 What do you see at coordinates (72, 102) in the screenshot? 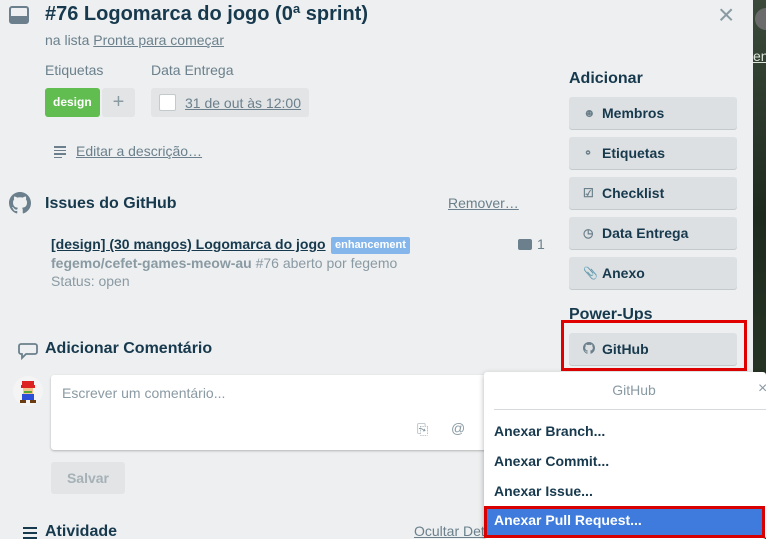
I see `label-design: design` at bounding box center [72, 102].